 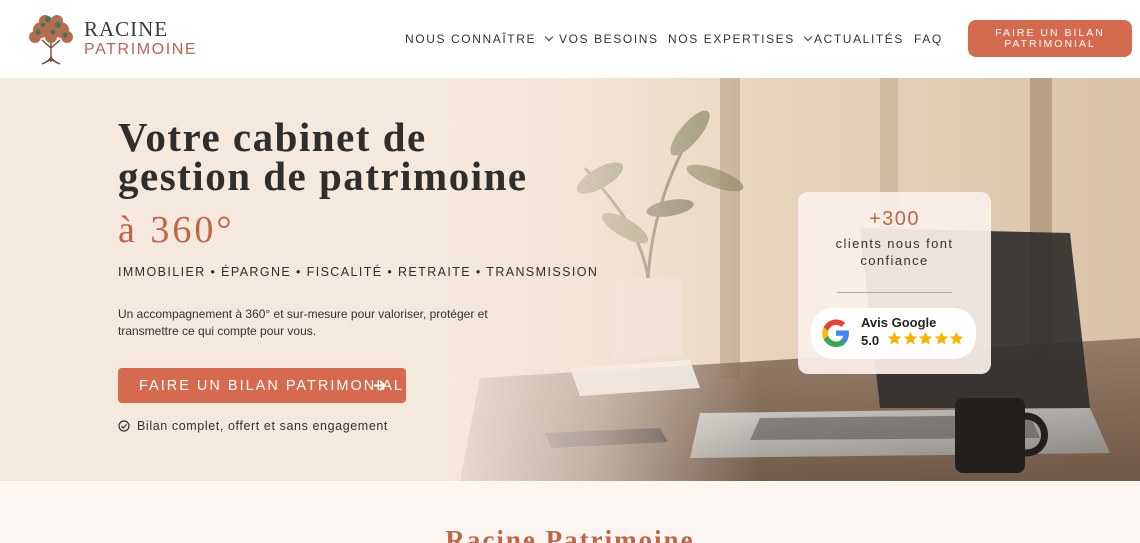 I want to click on hero-title: Votre cabinet de gestion de patrimoine, so click(x=323, y=156).